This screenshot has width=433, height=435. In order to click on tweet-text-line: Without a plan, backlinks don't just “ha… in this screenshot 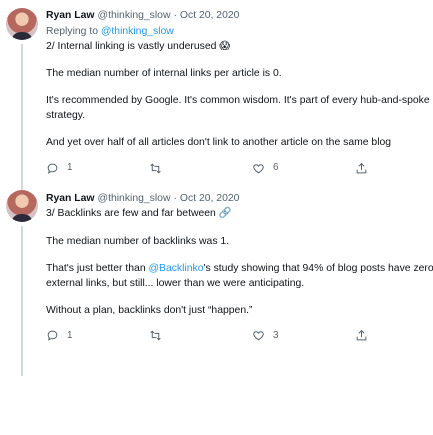, I will do `click(149, 310)`.